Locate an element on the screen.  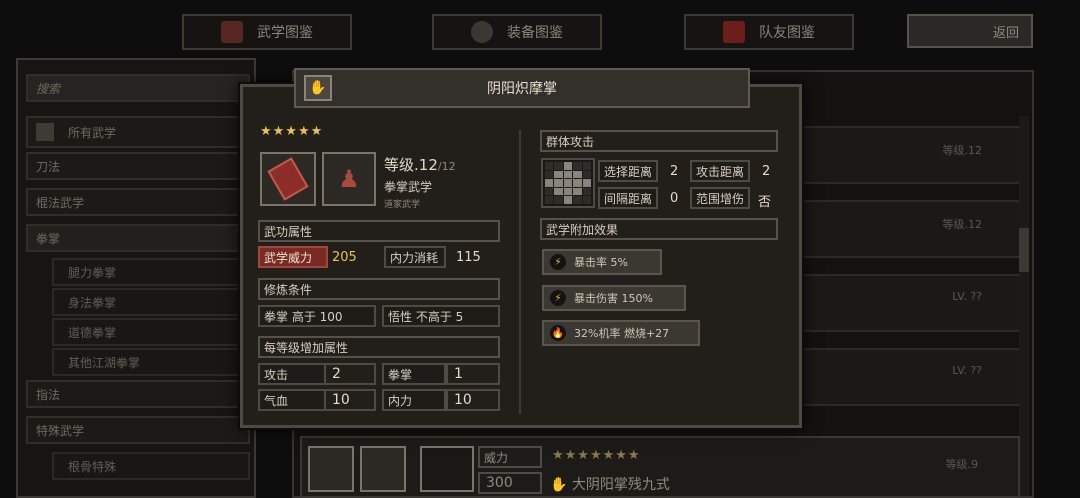
growth-value: 1 is located at coordinates (473, 374).